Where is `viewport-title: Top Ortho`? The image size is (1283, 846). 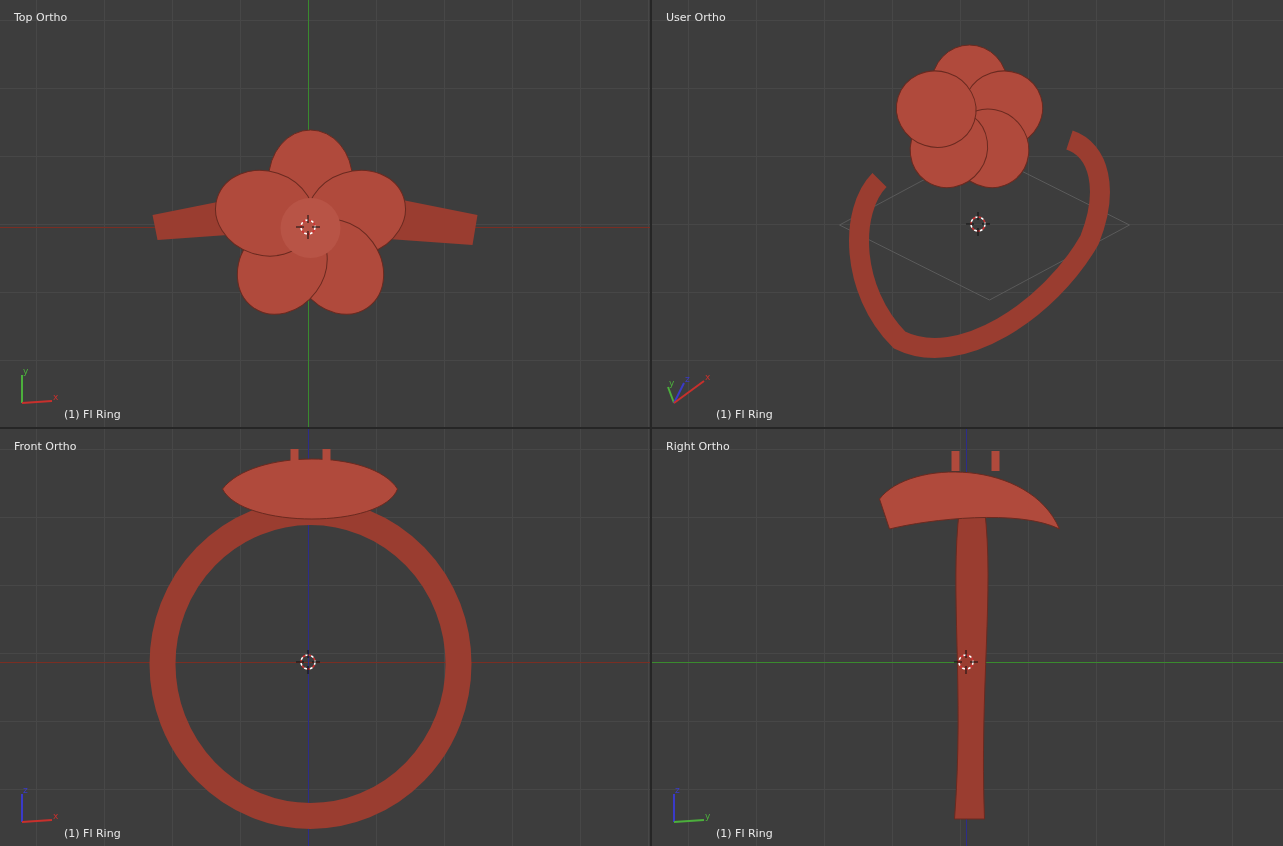
viewport-title: Top Ortho is located at coordinates (41, 17).